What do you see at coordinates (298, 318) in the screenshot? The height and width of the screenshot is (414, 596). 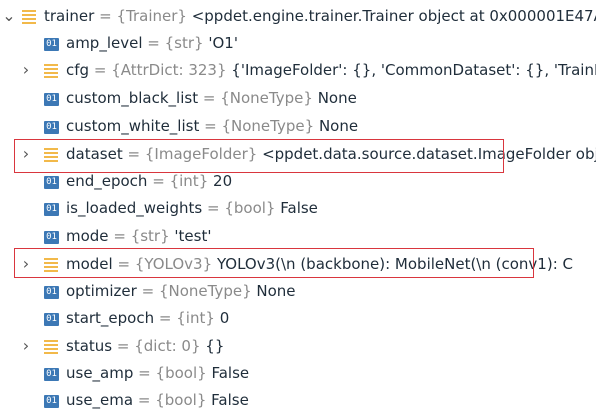 I see `tree-row-start-epoch: 01 start_epoch = {int} 0` at bounding box center [298, 318].